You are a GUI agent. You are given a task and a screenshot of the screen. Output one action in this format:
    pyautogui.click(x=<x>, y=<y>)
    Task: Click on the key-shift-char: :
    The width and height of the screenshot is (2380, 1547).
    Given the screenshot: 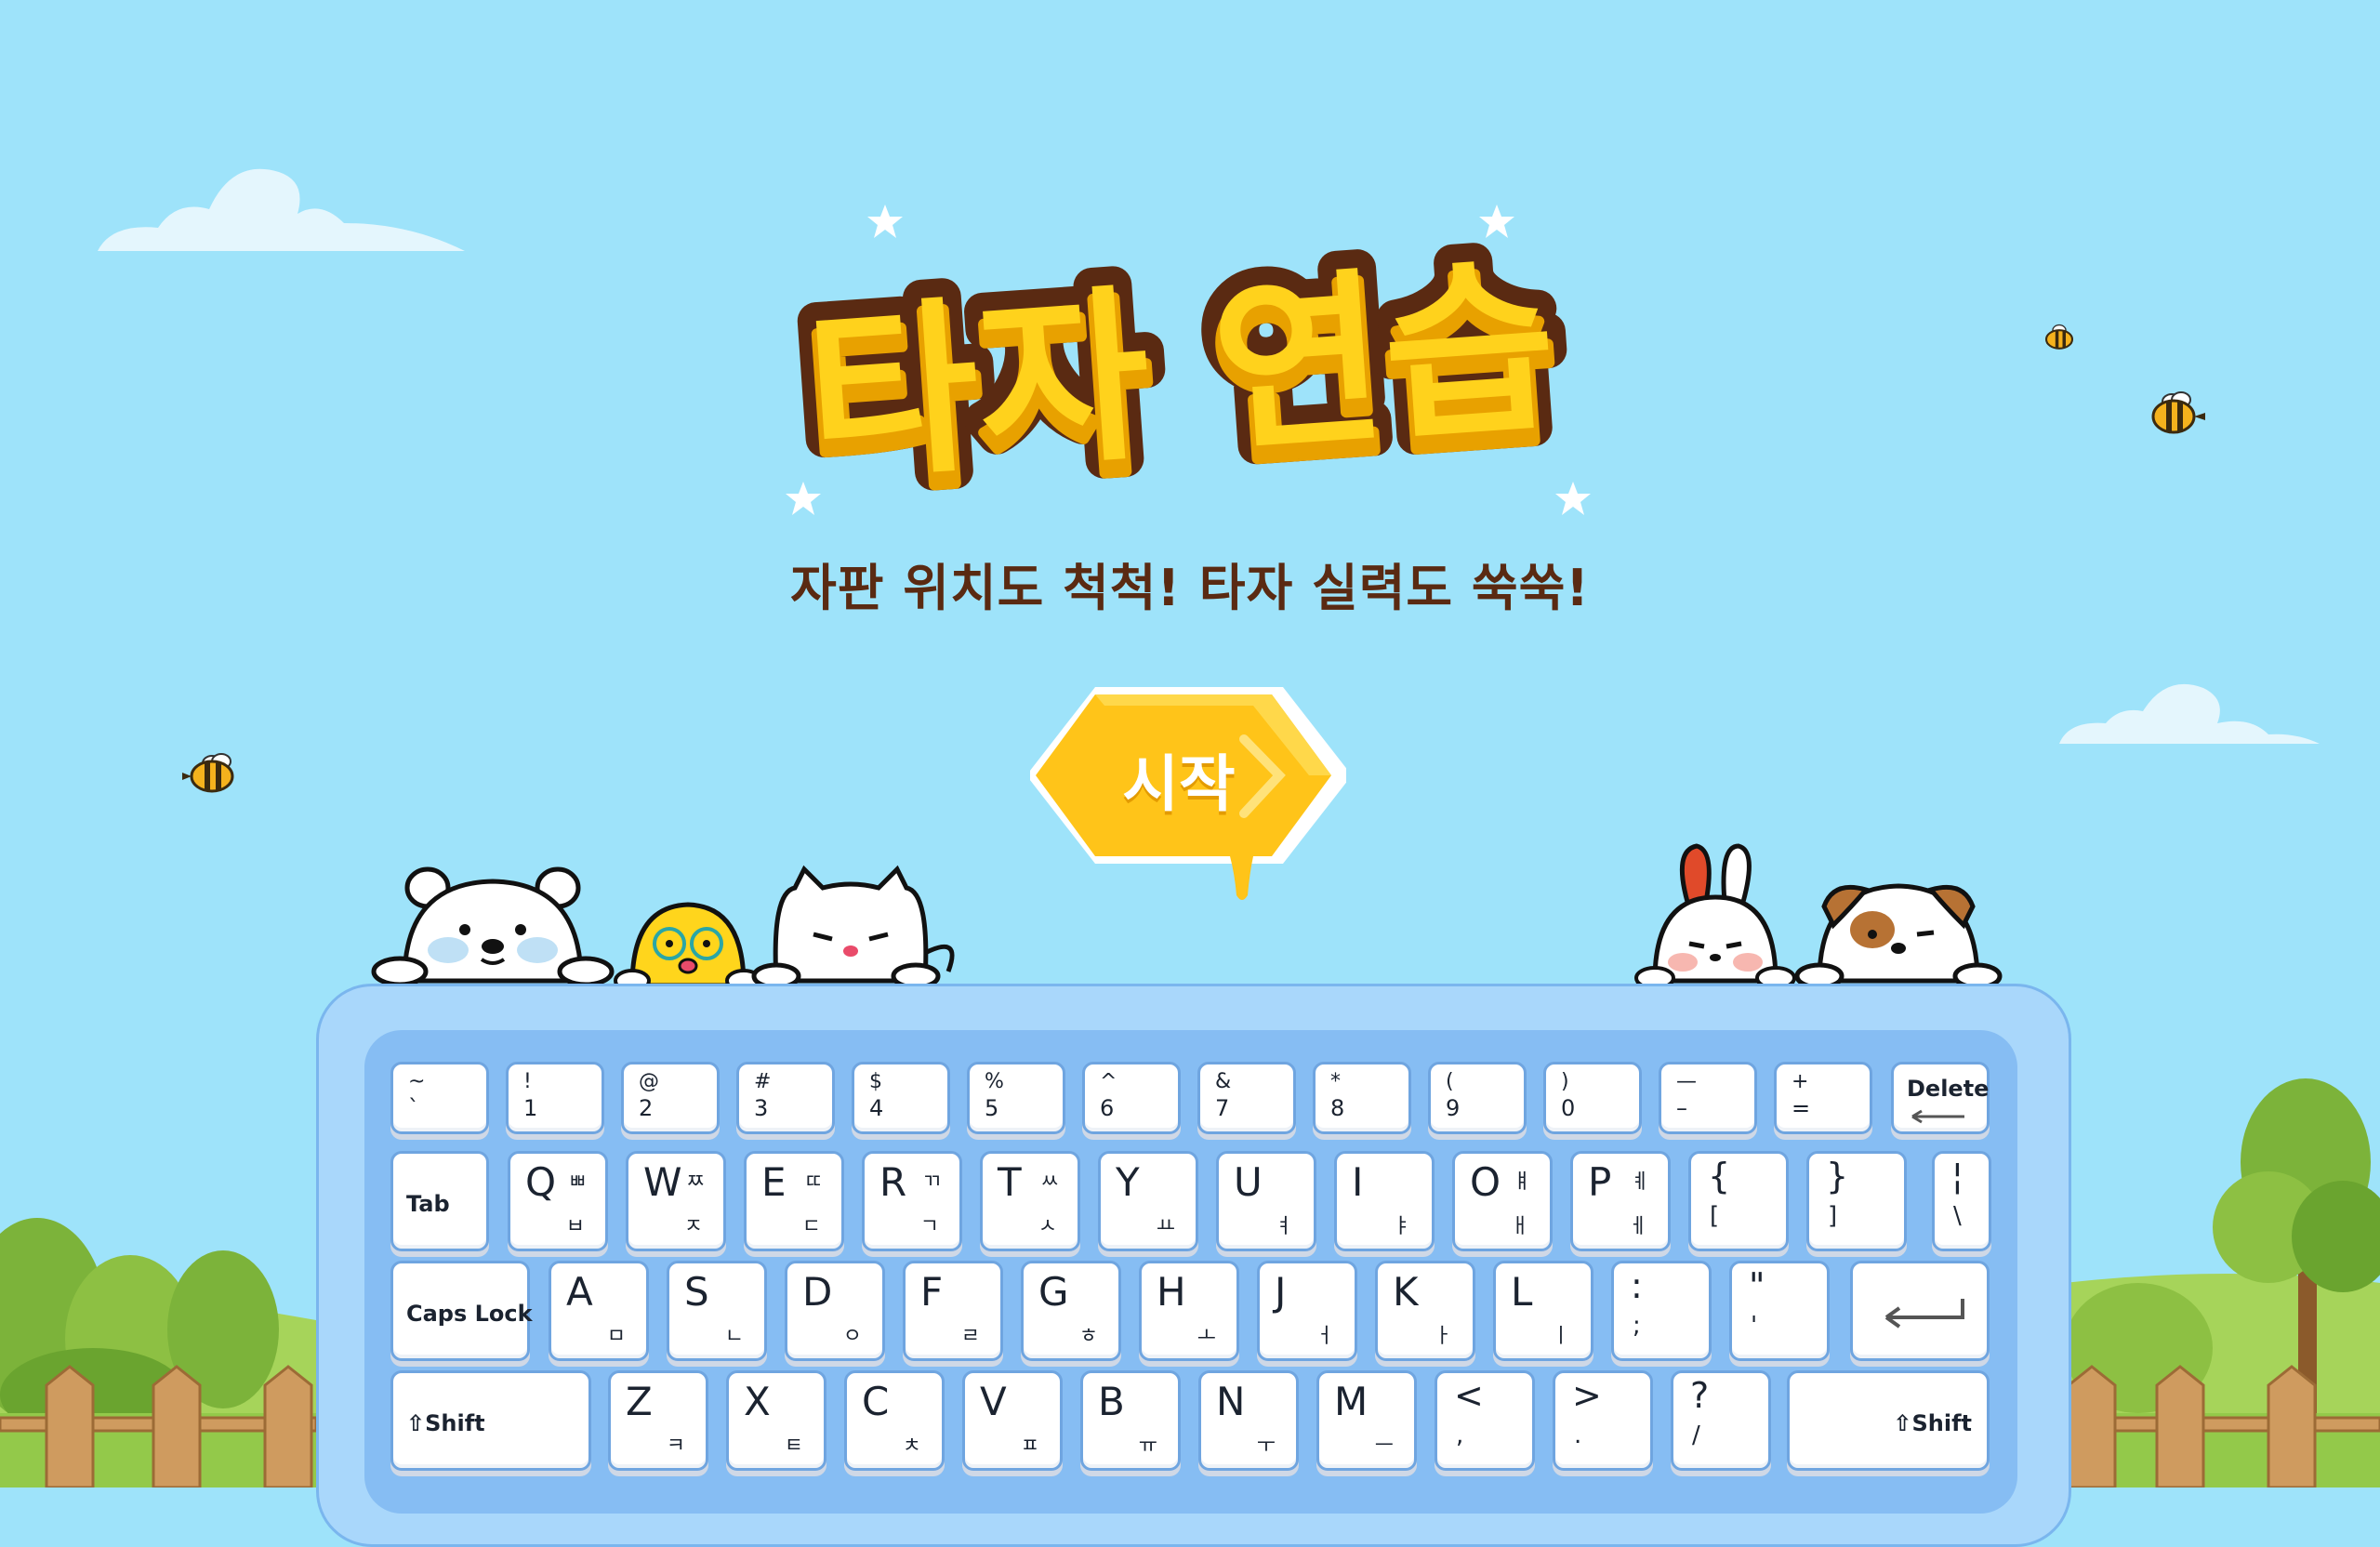 What is the action you would take?
    pyautogui.click(x=1637, y=1285)
    